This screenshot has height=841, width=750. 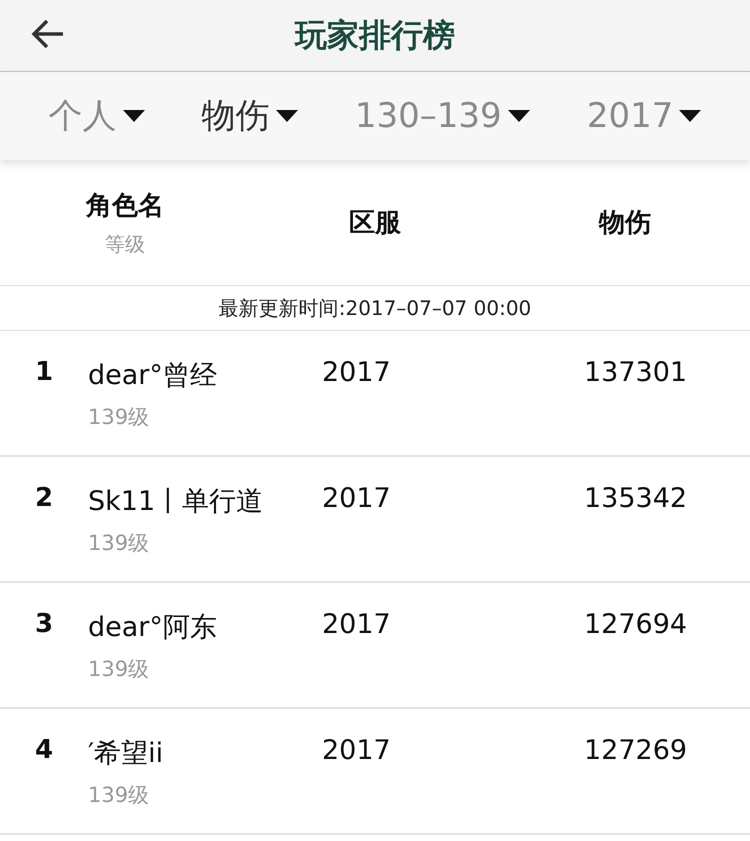 What do you see at coordinates (442, 116) in the screenshot?
I see `filter-dropdown: 130–139` at bounding box center [442, 116].